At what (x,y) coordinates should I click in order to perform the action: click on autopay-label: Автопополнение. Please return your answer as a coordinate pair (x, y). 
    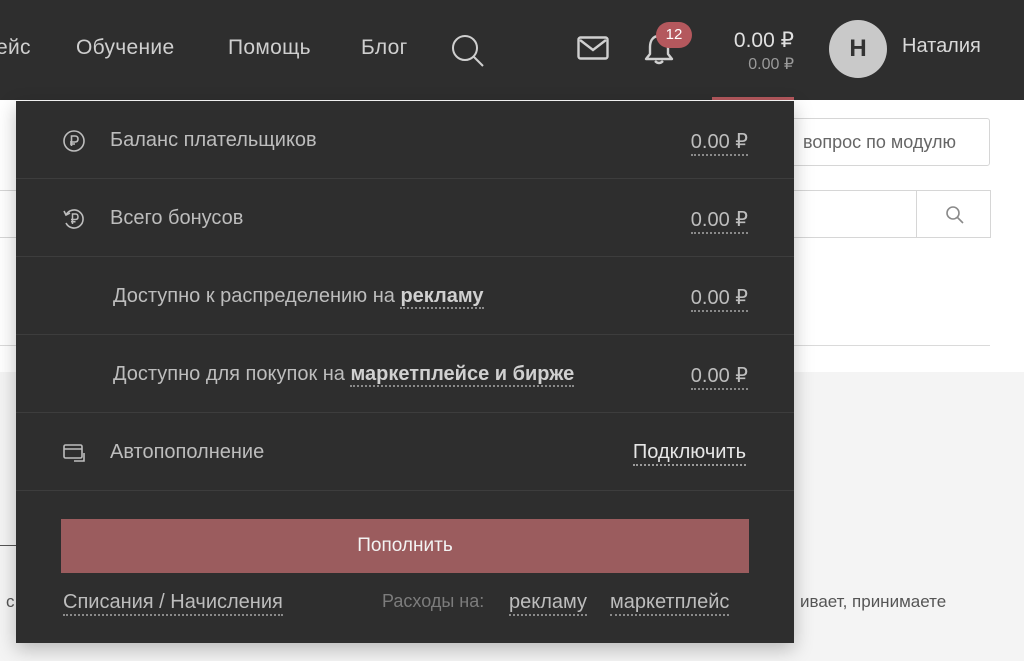
    Looking at the image, I should click on (187, 452).